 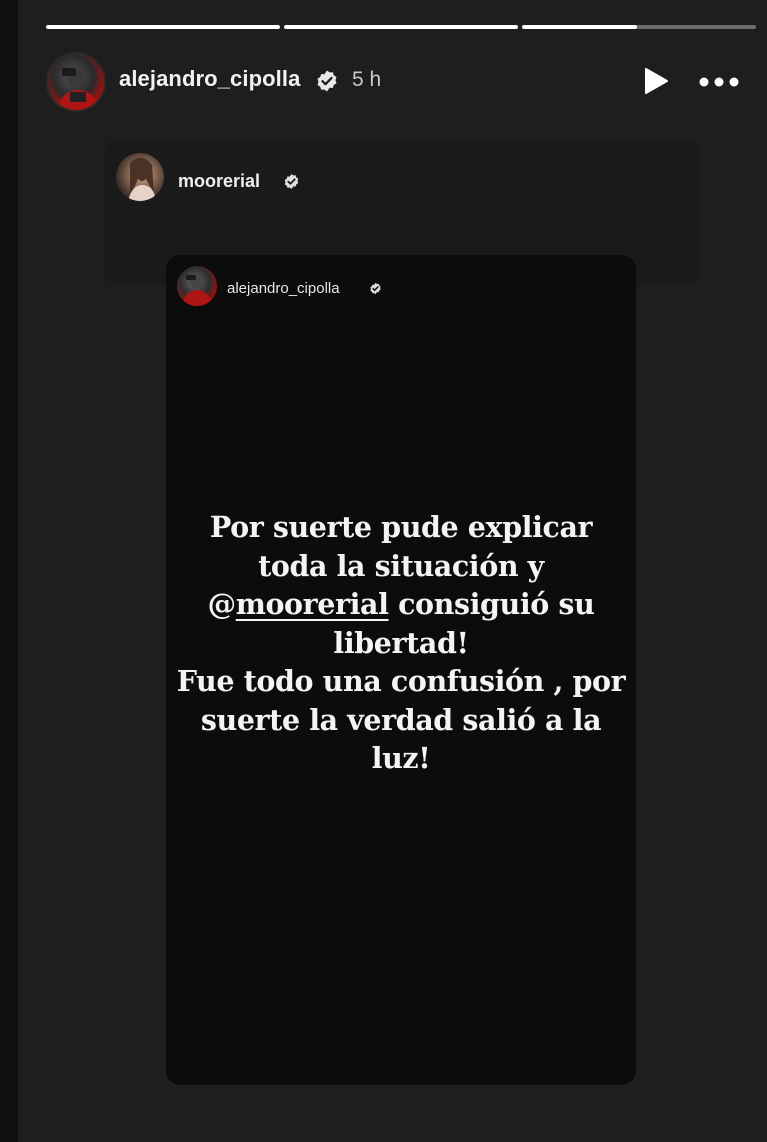 I want to click on more-options-icon, so click(x=719, y=82).